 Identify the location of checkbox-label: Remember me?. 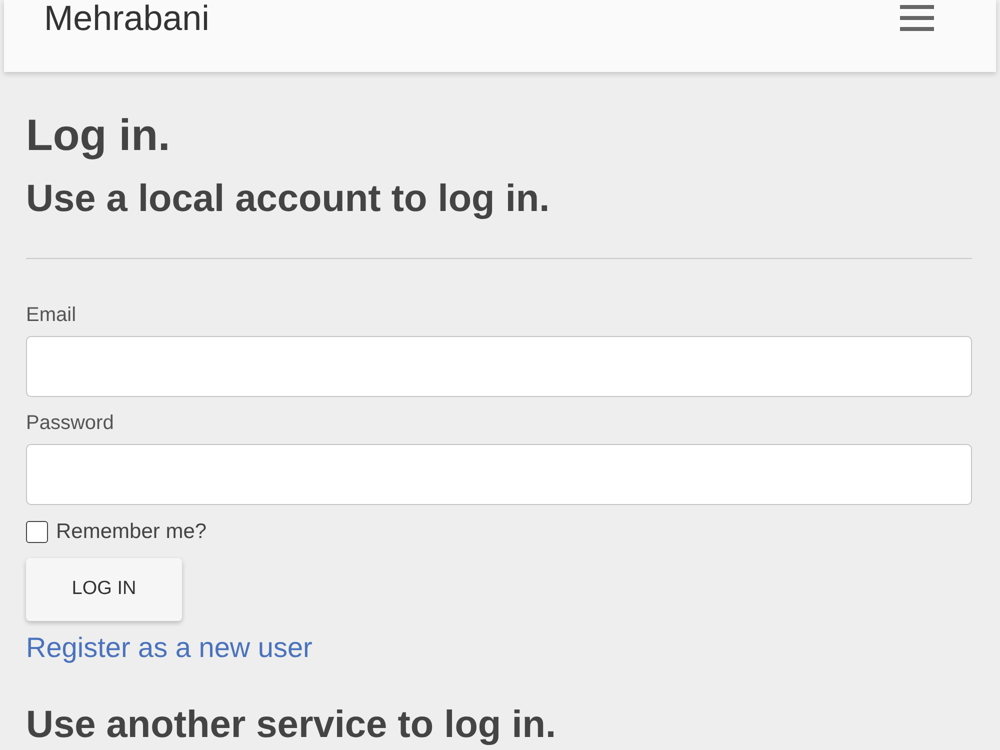
(131, 532).